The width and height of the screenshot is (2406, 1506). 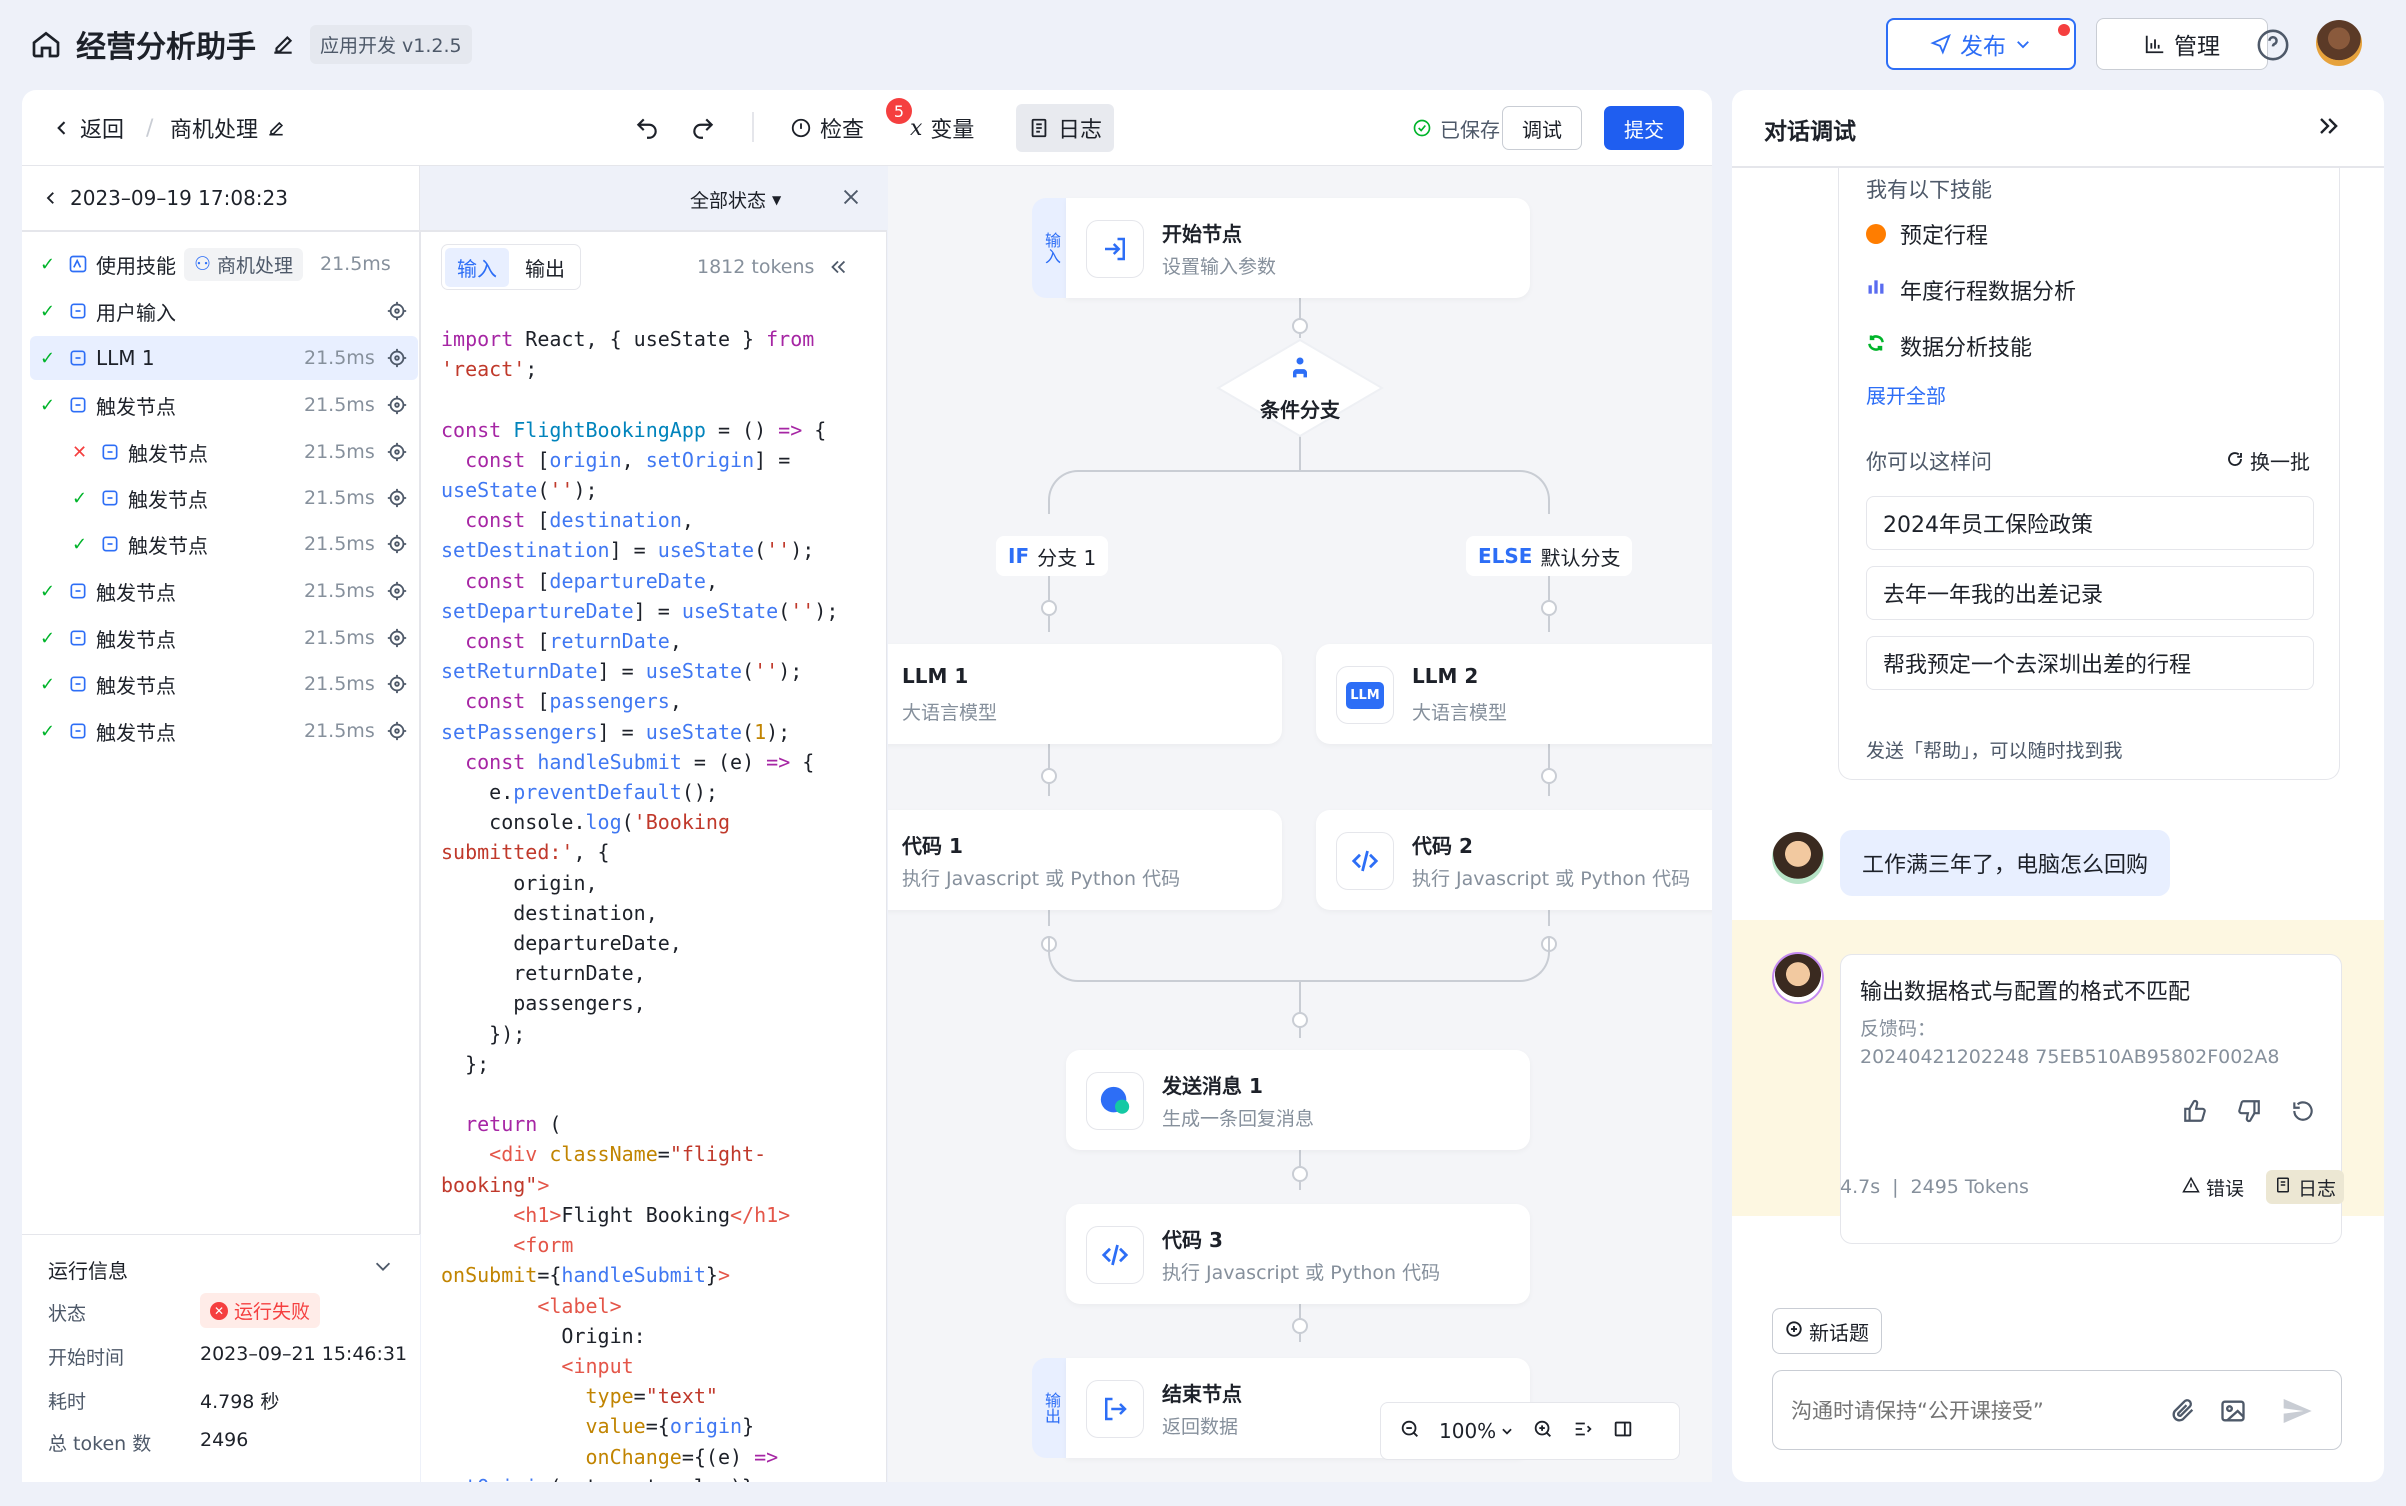 I want to click on expand-all-link: 展开全部, so click(x=1906, y=394).